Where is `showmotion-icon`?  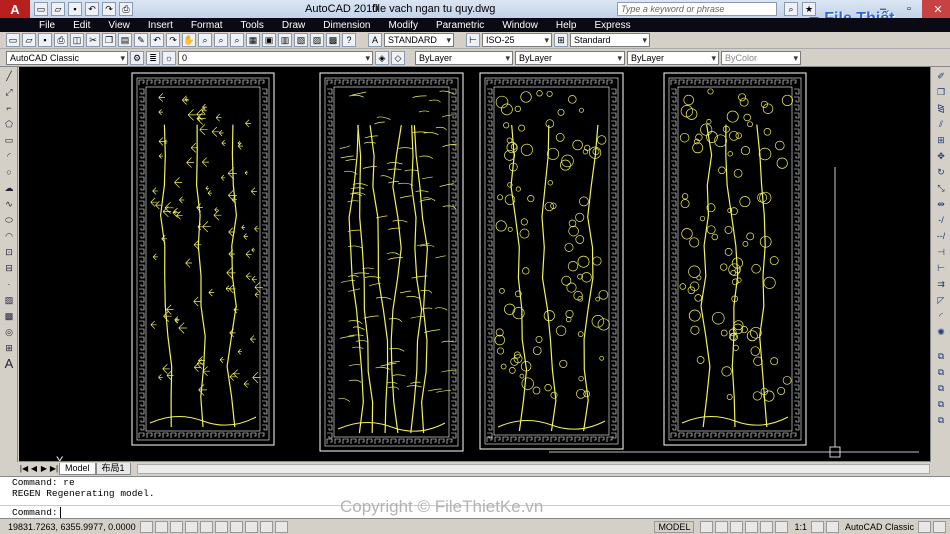
showmotion-icon is located at coordinates (782, 526).